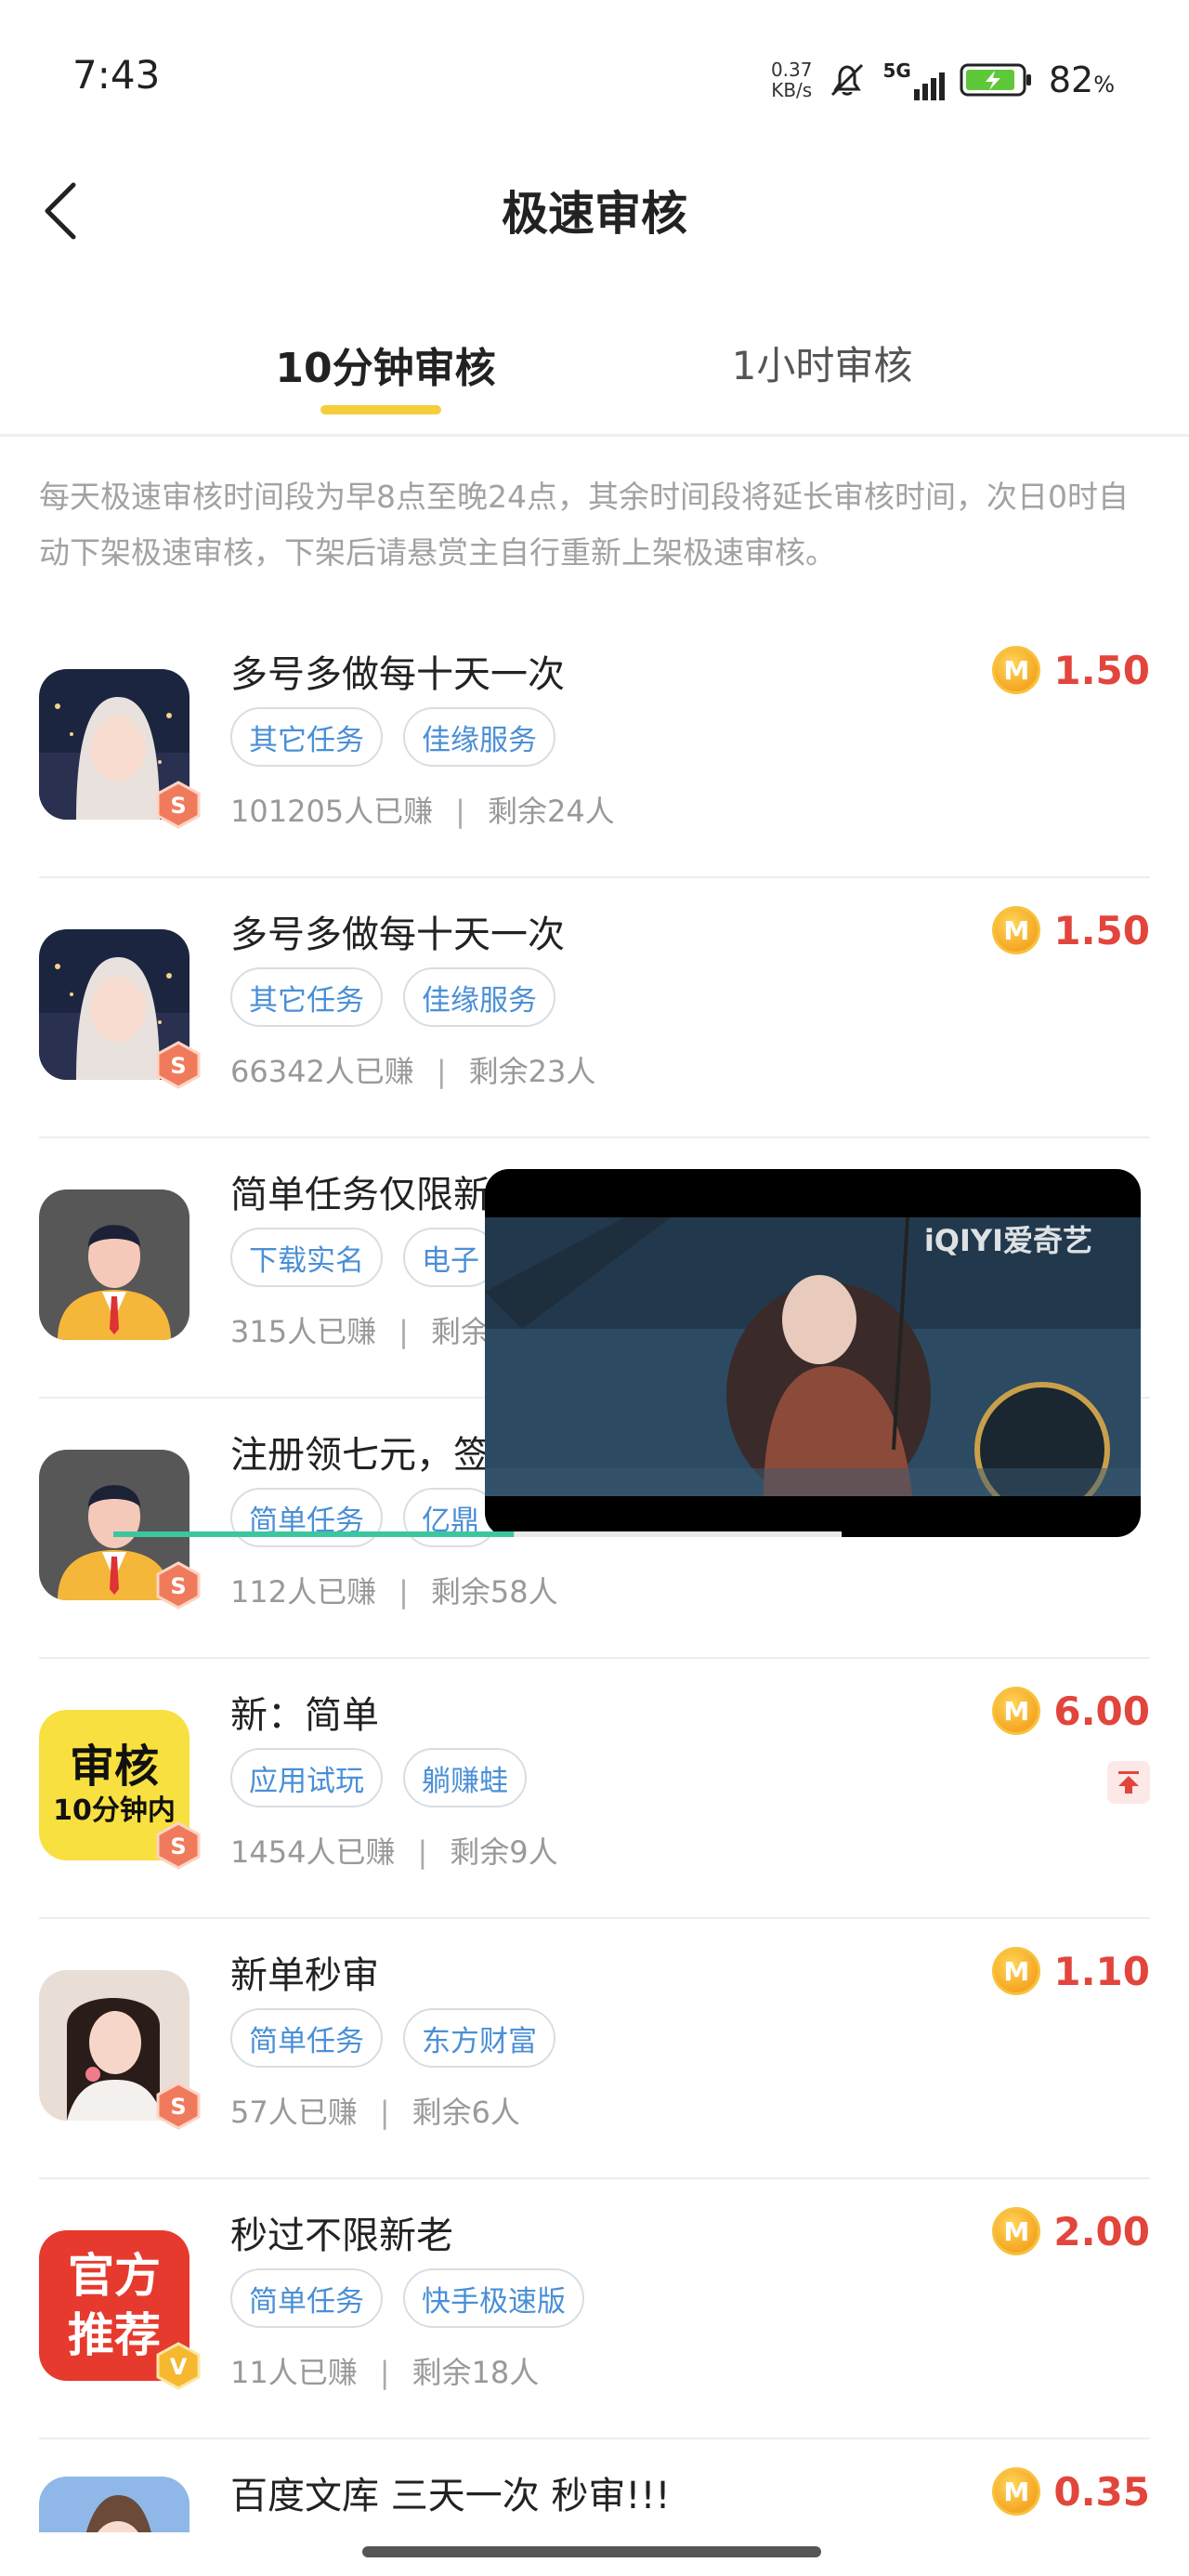  Describe the element at coordinates (375, 2112) in the screenshot. I see `task-stats: 57人已赚 | 剩余6人` at that location.